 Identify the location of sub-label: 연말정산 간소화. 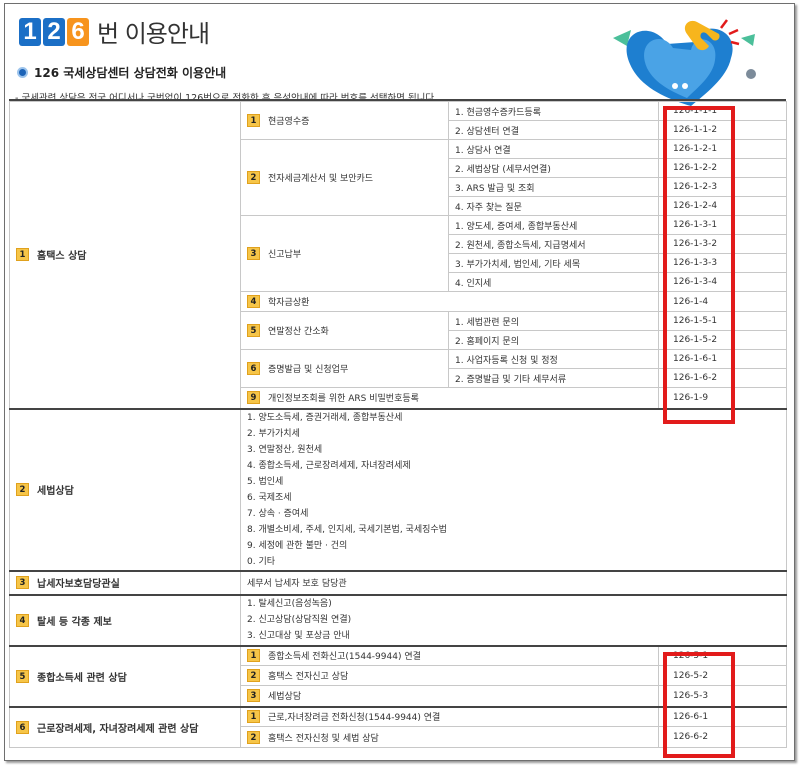
(298, 332).